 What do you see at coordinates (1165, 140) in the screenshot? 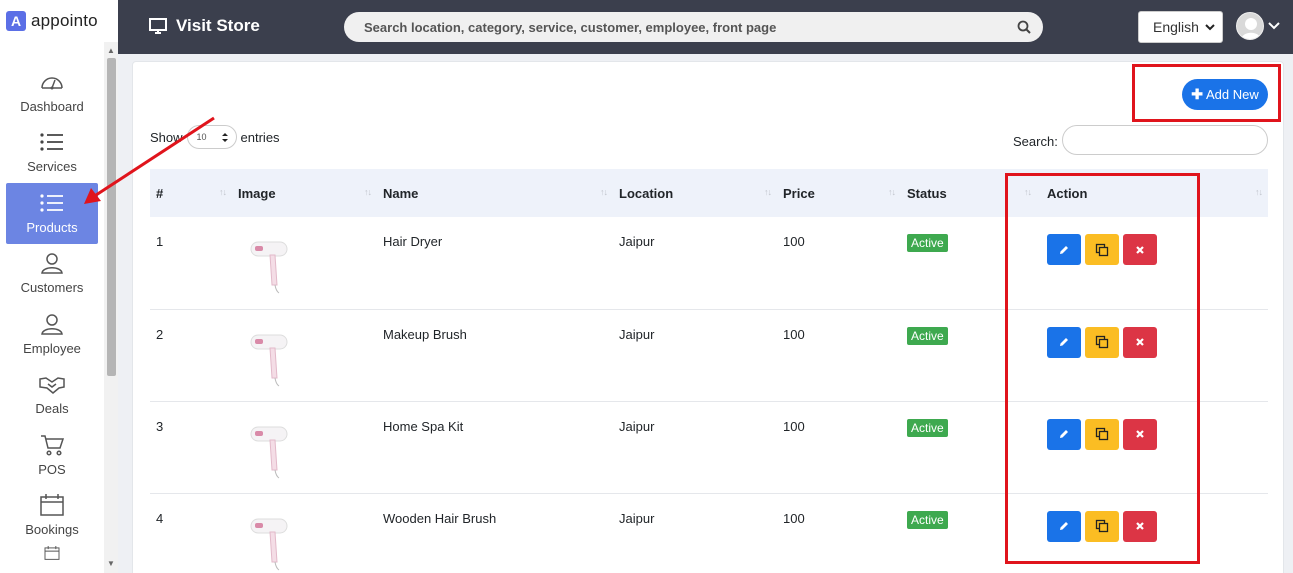
I see `table-search-input` at bounding box center [1165, 140].